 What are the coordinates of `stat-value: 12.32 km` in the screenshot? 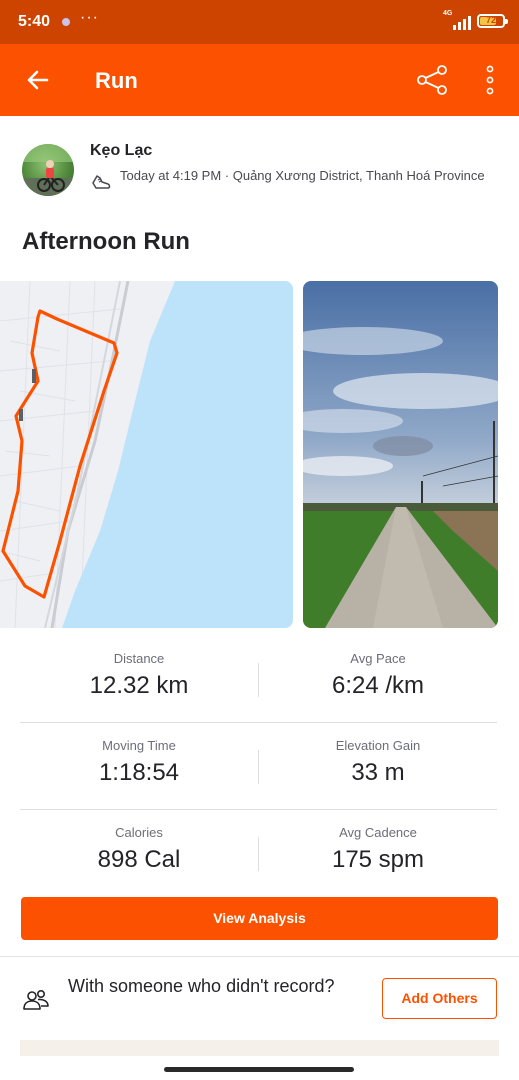 It's located at (139, 685).